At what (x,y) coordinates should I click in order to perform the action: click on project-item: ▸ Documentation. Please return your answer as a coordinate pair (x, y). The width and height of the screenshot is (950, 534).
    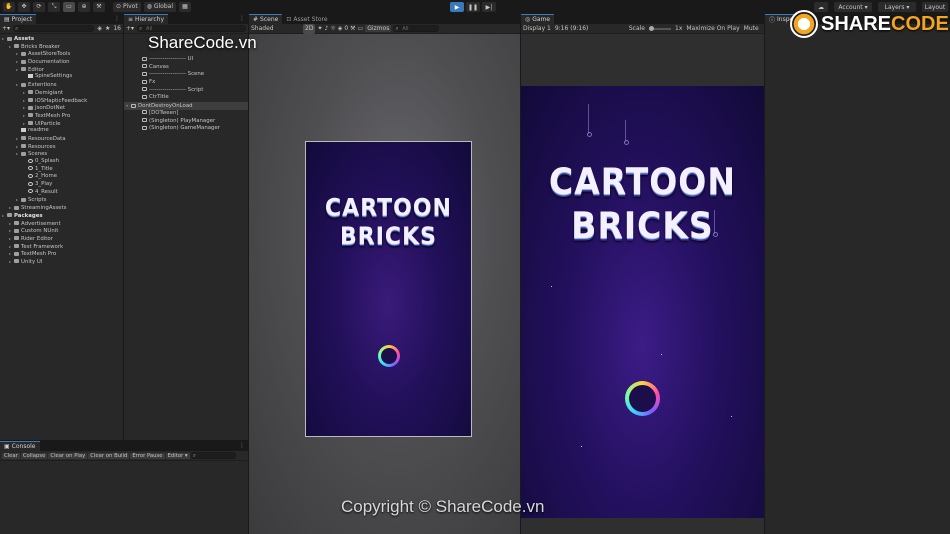
    Looking at the image, I should click on (61, 62).